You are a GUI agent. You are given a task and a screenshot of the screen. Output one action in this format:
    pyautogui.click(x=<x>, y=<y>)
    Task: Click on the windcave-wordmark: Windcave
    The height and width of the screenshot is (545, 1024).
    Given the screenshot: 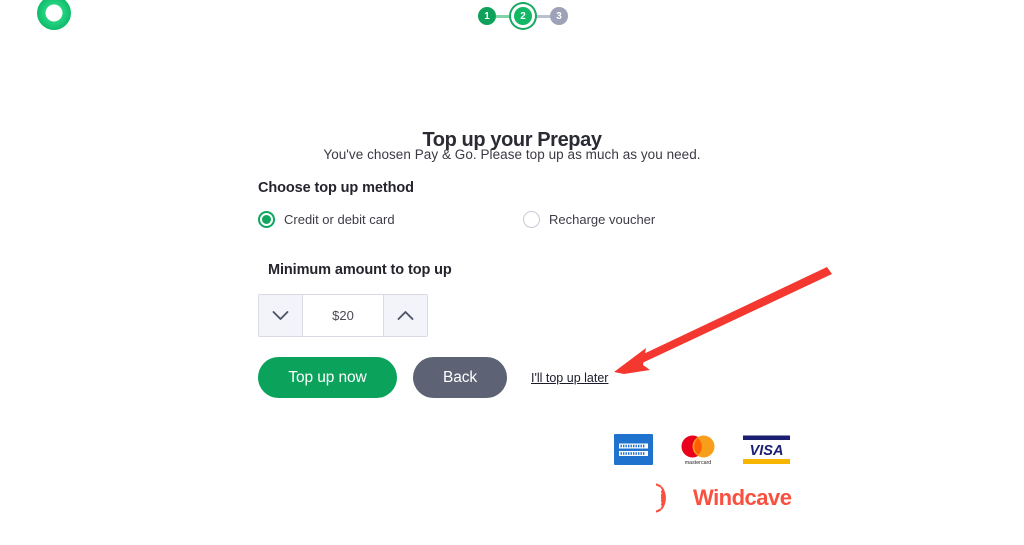 What is the action you would take?
    pyautogui.click(x=742, y=497)
    